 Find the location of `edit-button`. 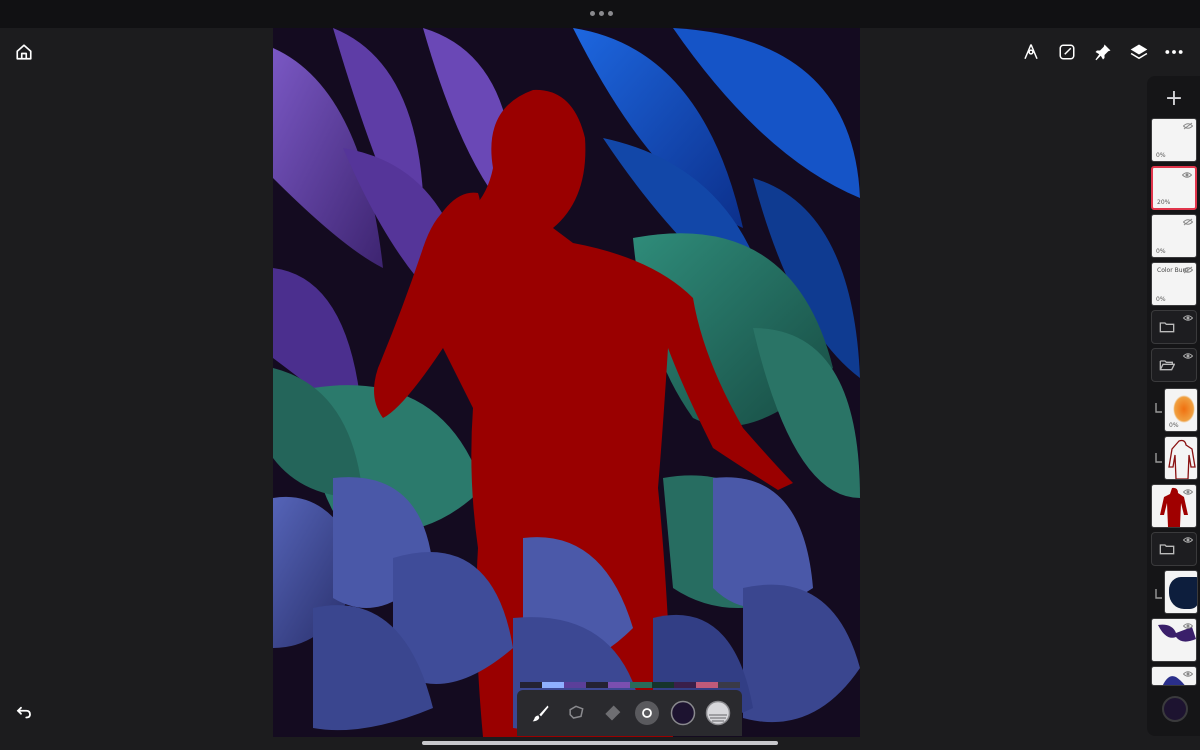

edit-button is located at coordinates (1067, 52).